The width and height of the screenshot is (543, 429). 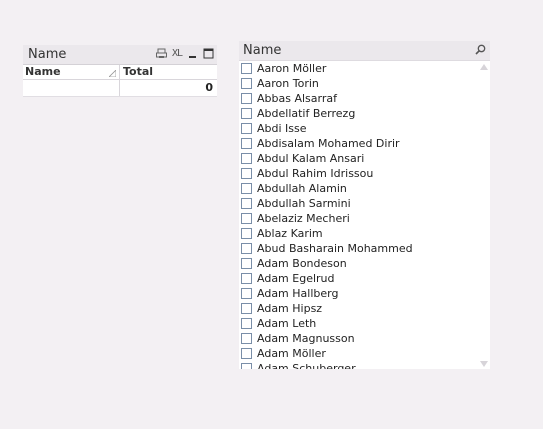 What do you see at coordinates (112, 73) in the screenshot?
I see `sort-icon` at bounding box center [112, 73].